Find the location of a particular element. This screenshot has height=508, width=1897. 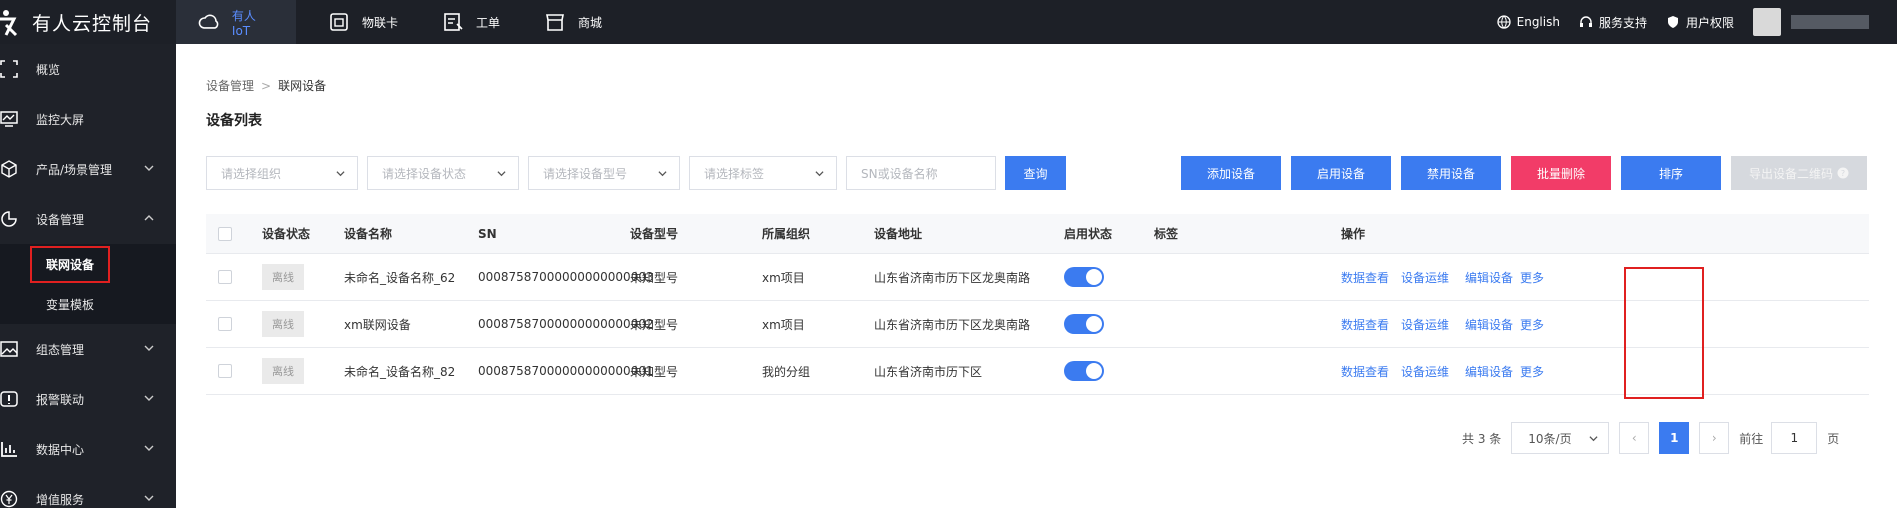

sidebar-item-label: 组态管理 is located at coordinates (60, 349).